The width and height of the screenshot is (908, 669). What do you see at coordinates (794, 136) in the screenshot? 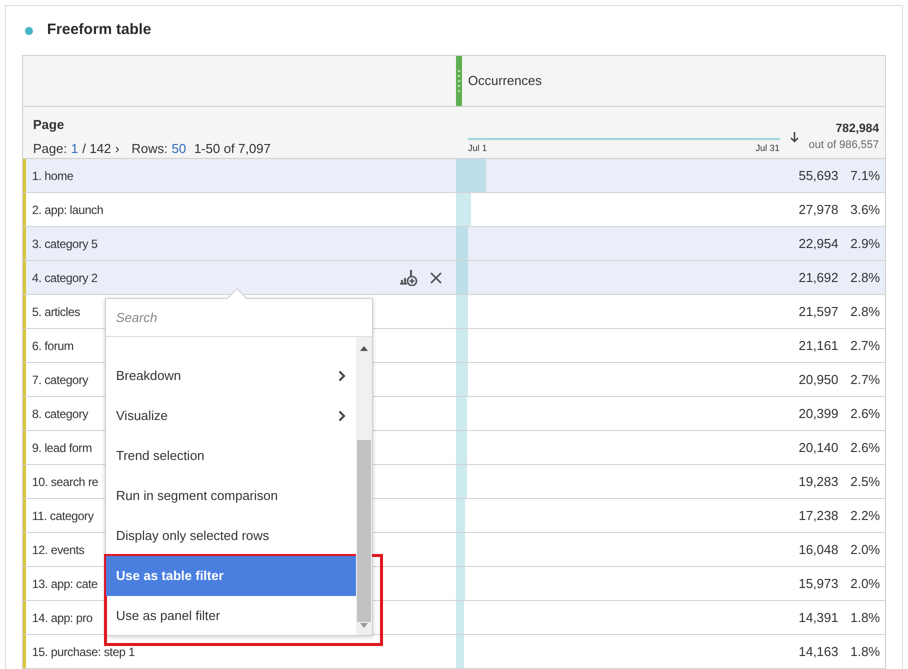
I see `sort-descending-icon` at bounding box center [794, 136].